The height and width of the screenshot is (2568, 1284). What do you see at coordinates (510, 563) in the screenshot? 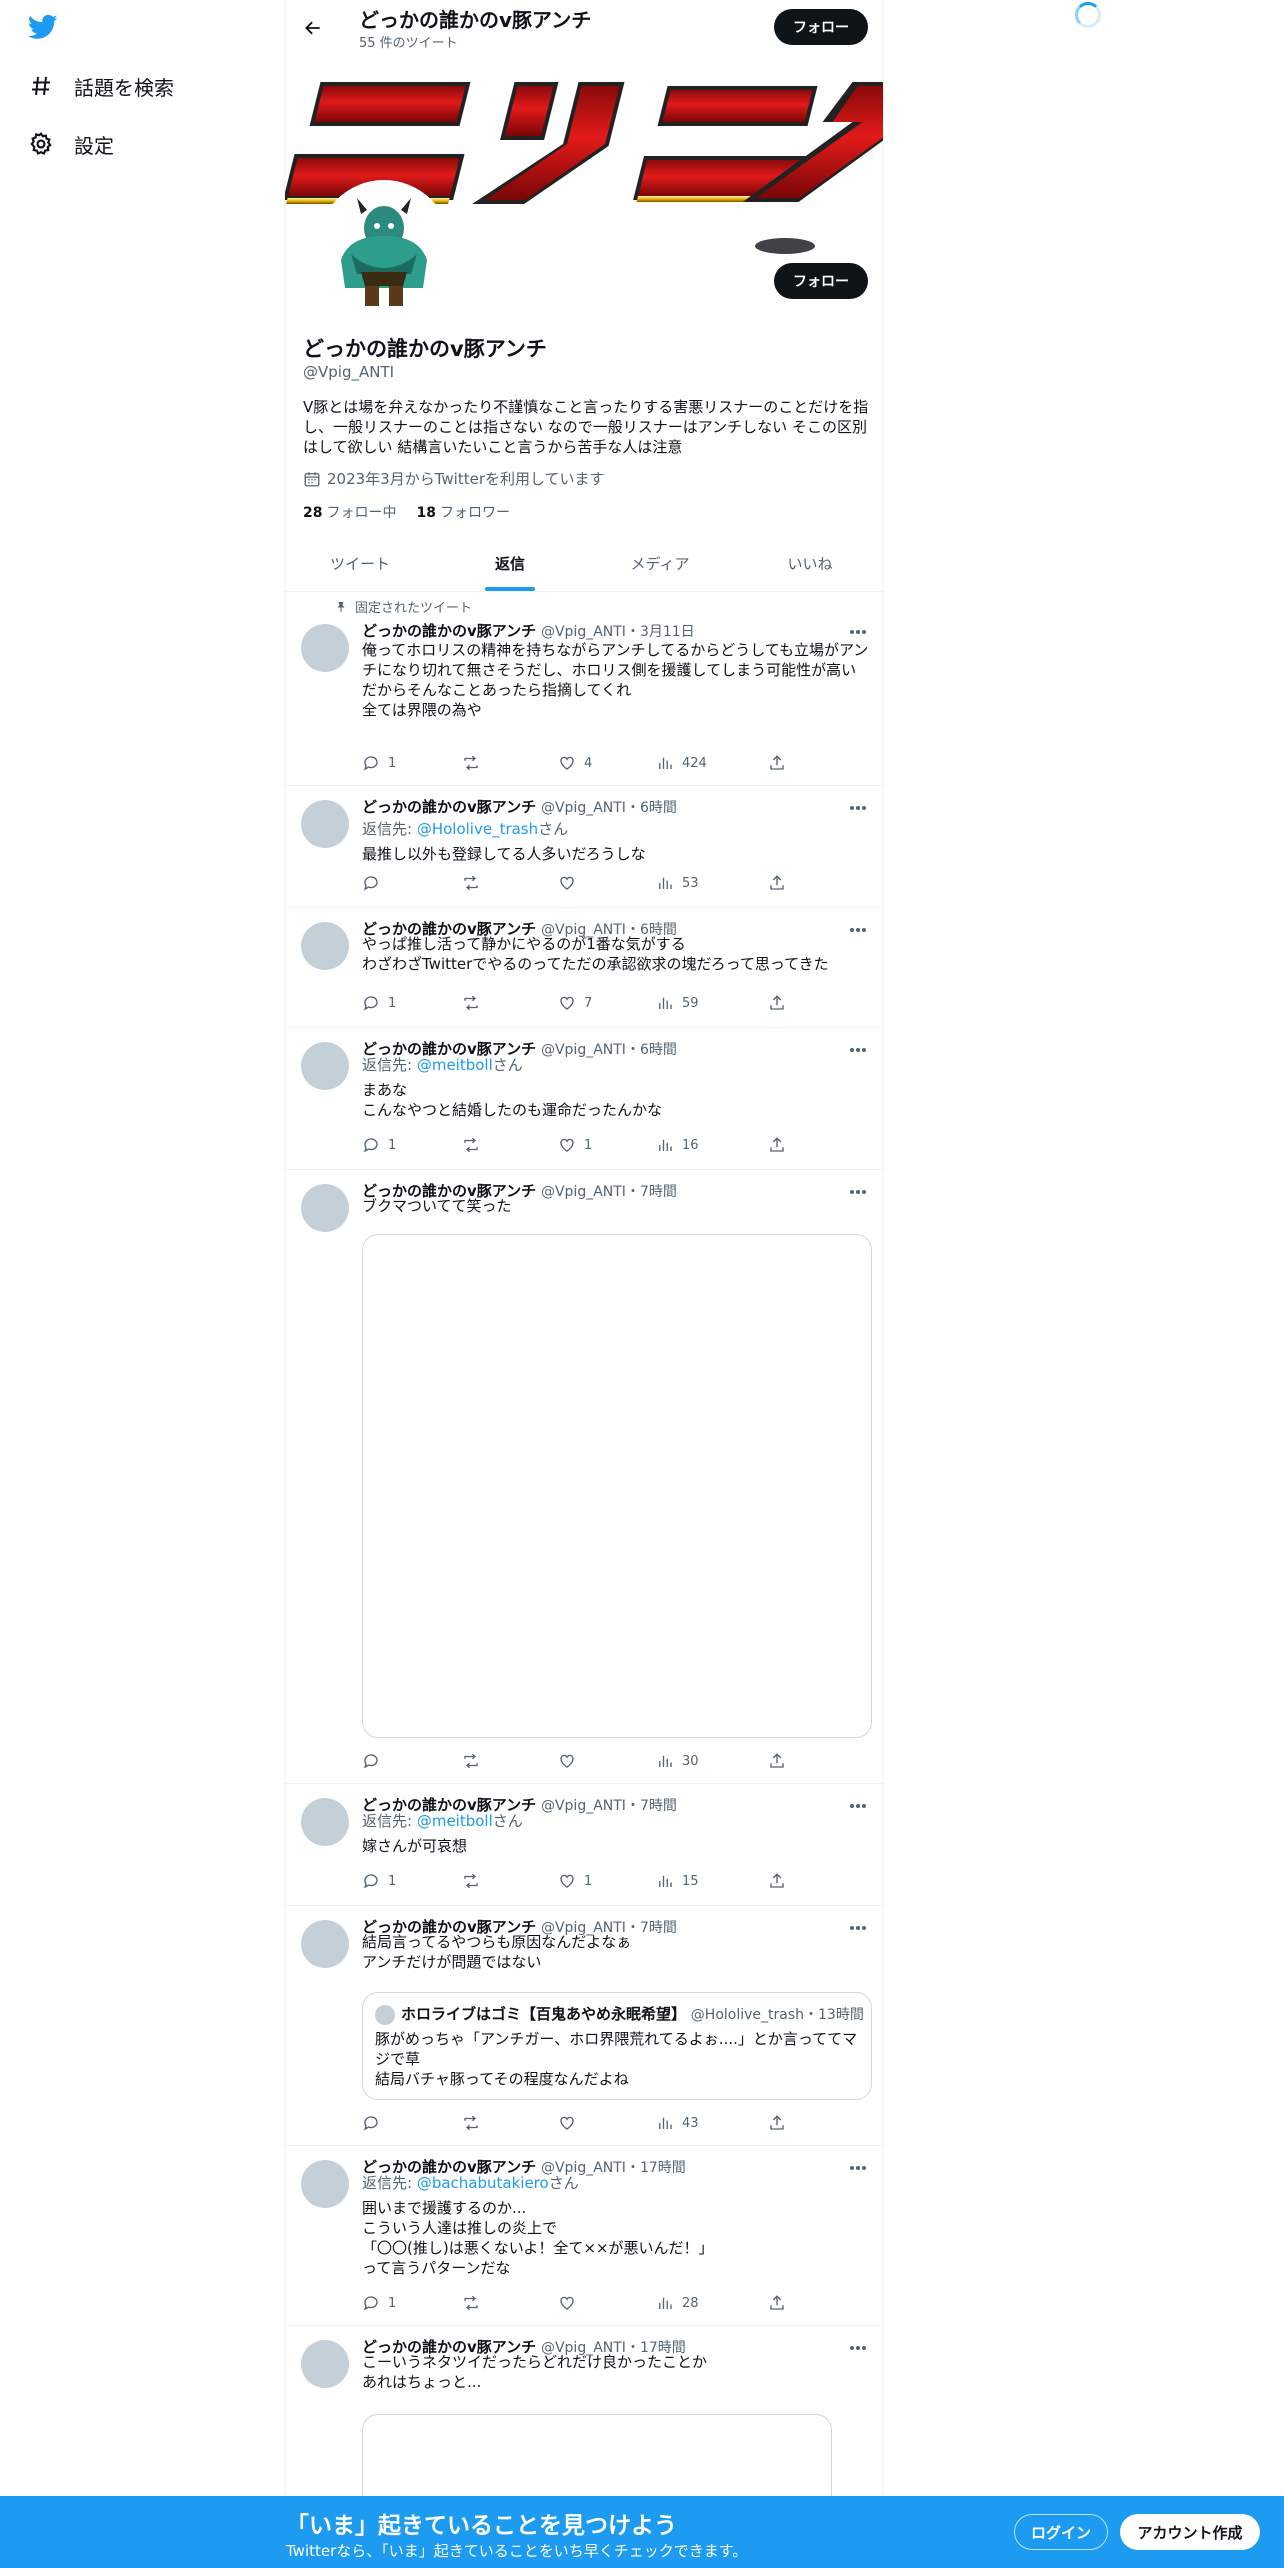
I see `tab-replies: 返信` at bounding box center [510, 563].